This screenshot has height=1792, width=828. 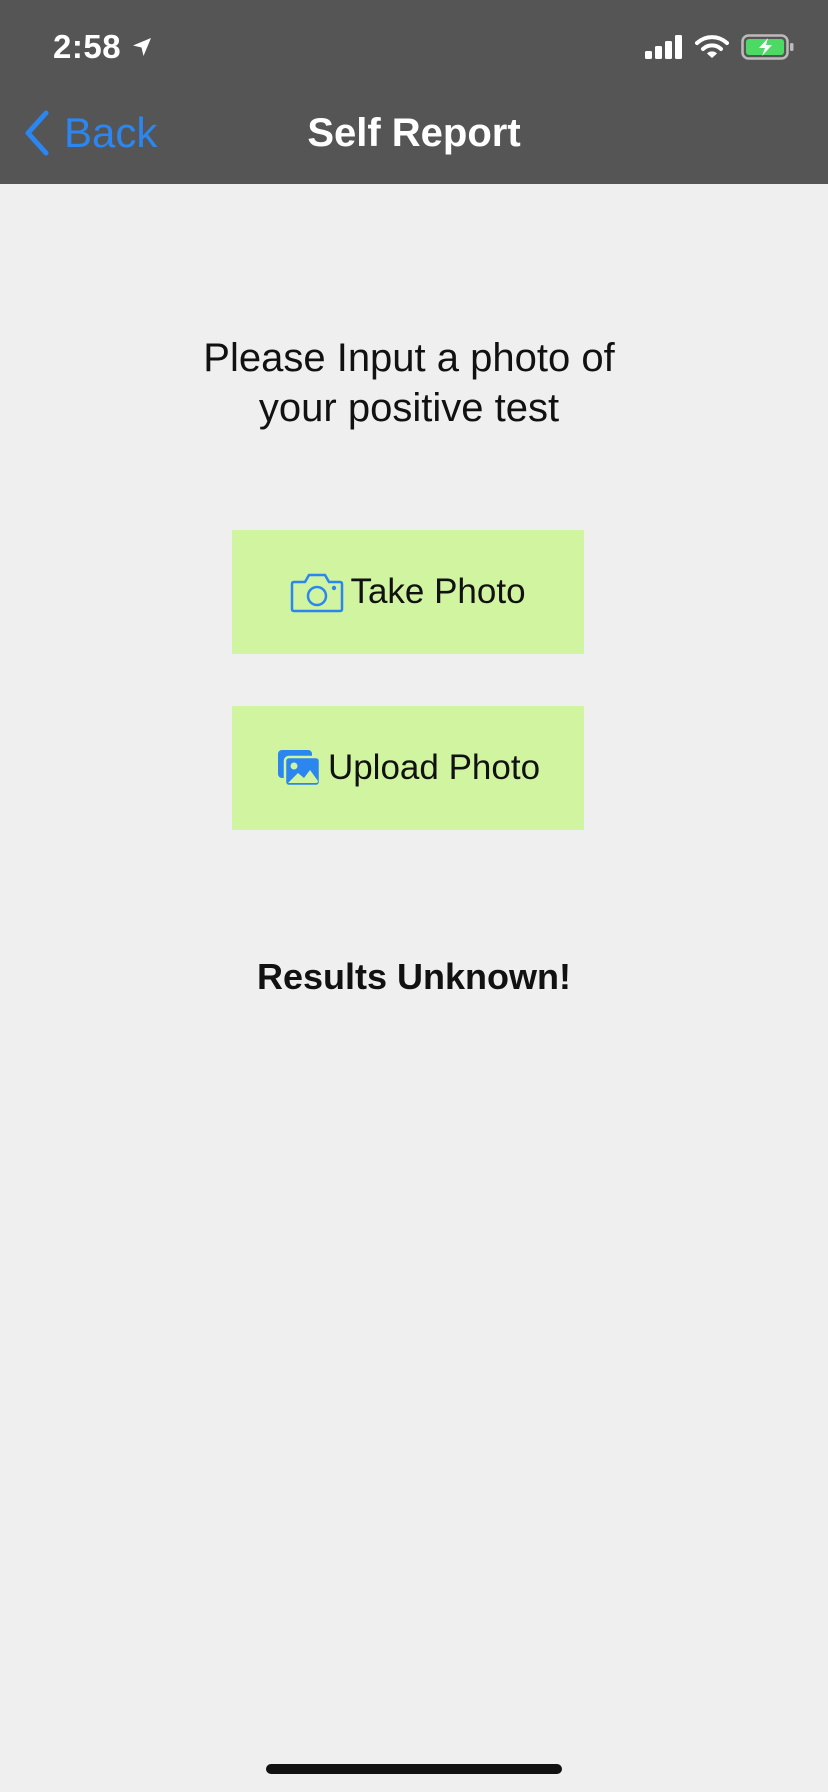 I want to click on page-title: Self Report, so click(x=414, y=133).